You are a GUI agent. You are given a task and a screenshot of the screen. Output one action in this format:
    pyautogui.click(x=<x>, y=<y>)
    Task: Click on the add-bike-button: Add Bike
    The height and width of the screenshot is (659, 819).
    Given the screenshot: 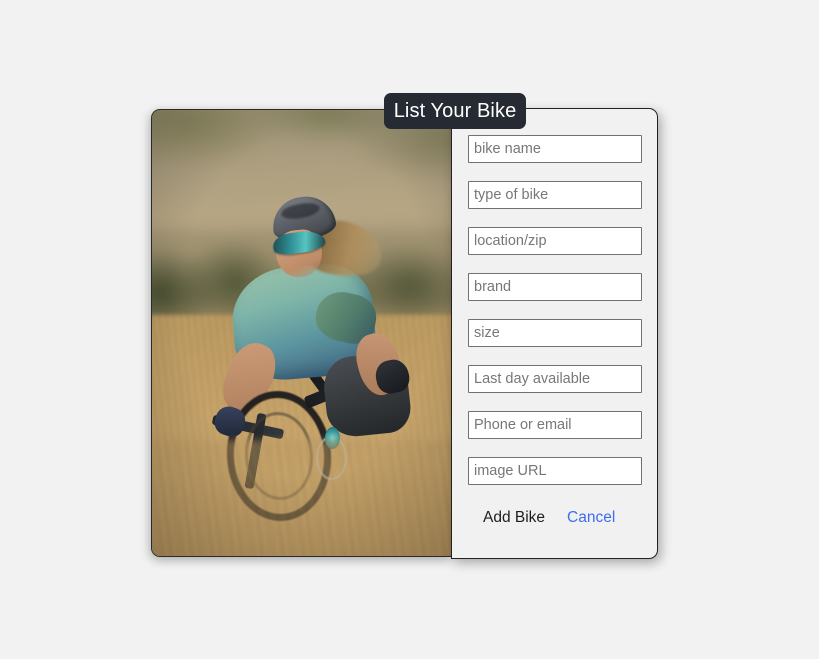 What is the action you would take?
    pyautogui.click(x=514, y=518)
    